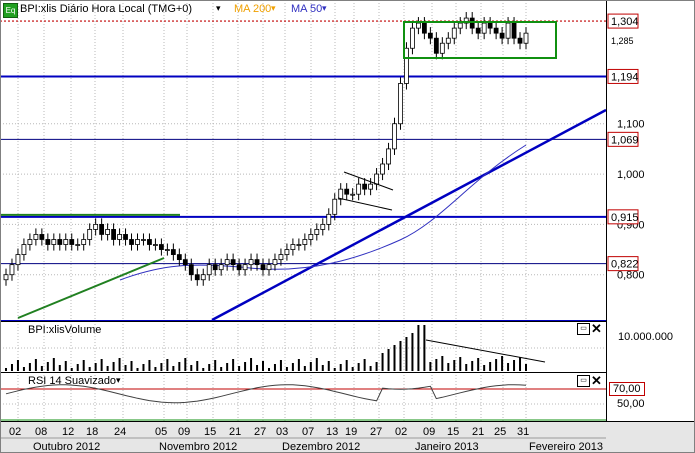  Describe the element at coordinates (332, 432) in the screenshot. I see `date-day-12: 13` at that location.